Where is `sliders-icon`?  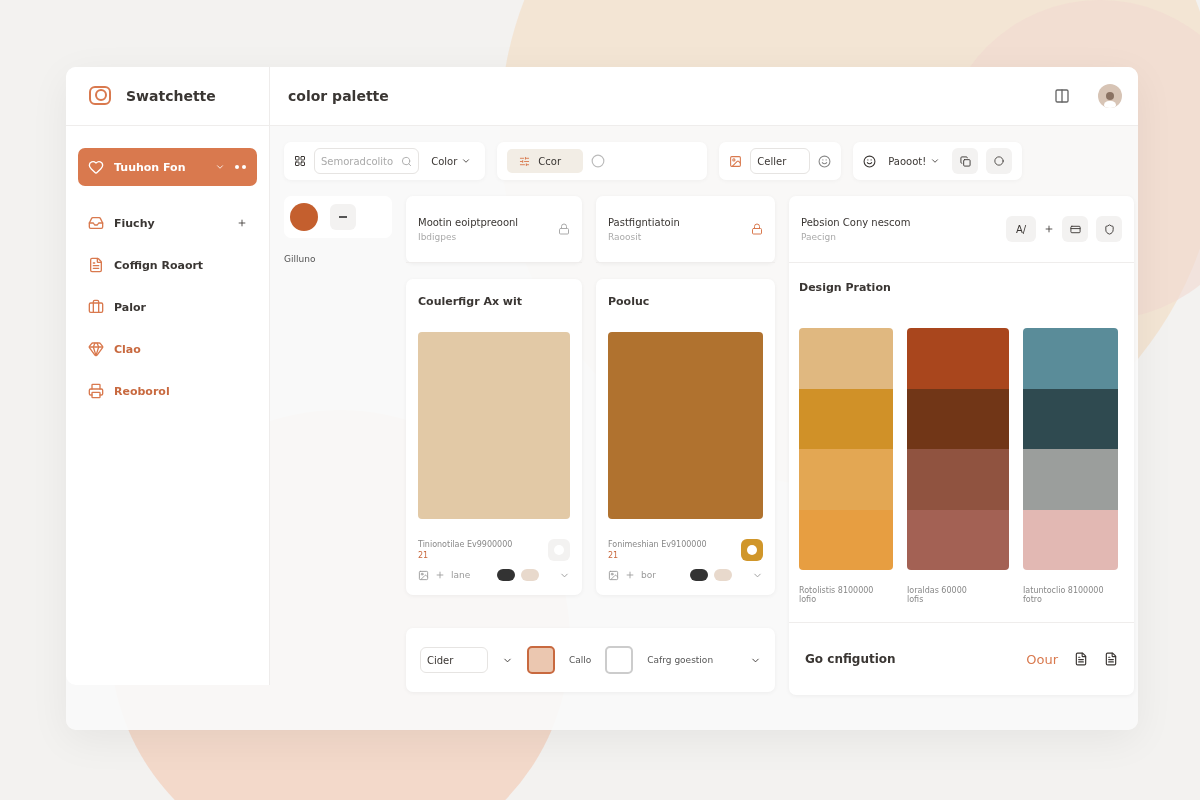 sliders-icon is located at coordinates (525, 161).